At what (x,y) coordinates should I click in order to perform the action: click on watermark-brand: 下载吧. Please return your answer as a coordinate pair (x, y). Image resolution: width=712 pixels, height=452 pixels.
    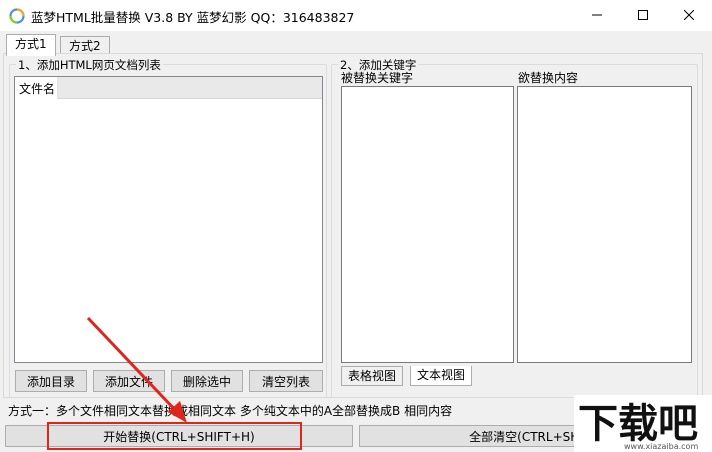
    Looking at the image, I should click on (638, 424).